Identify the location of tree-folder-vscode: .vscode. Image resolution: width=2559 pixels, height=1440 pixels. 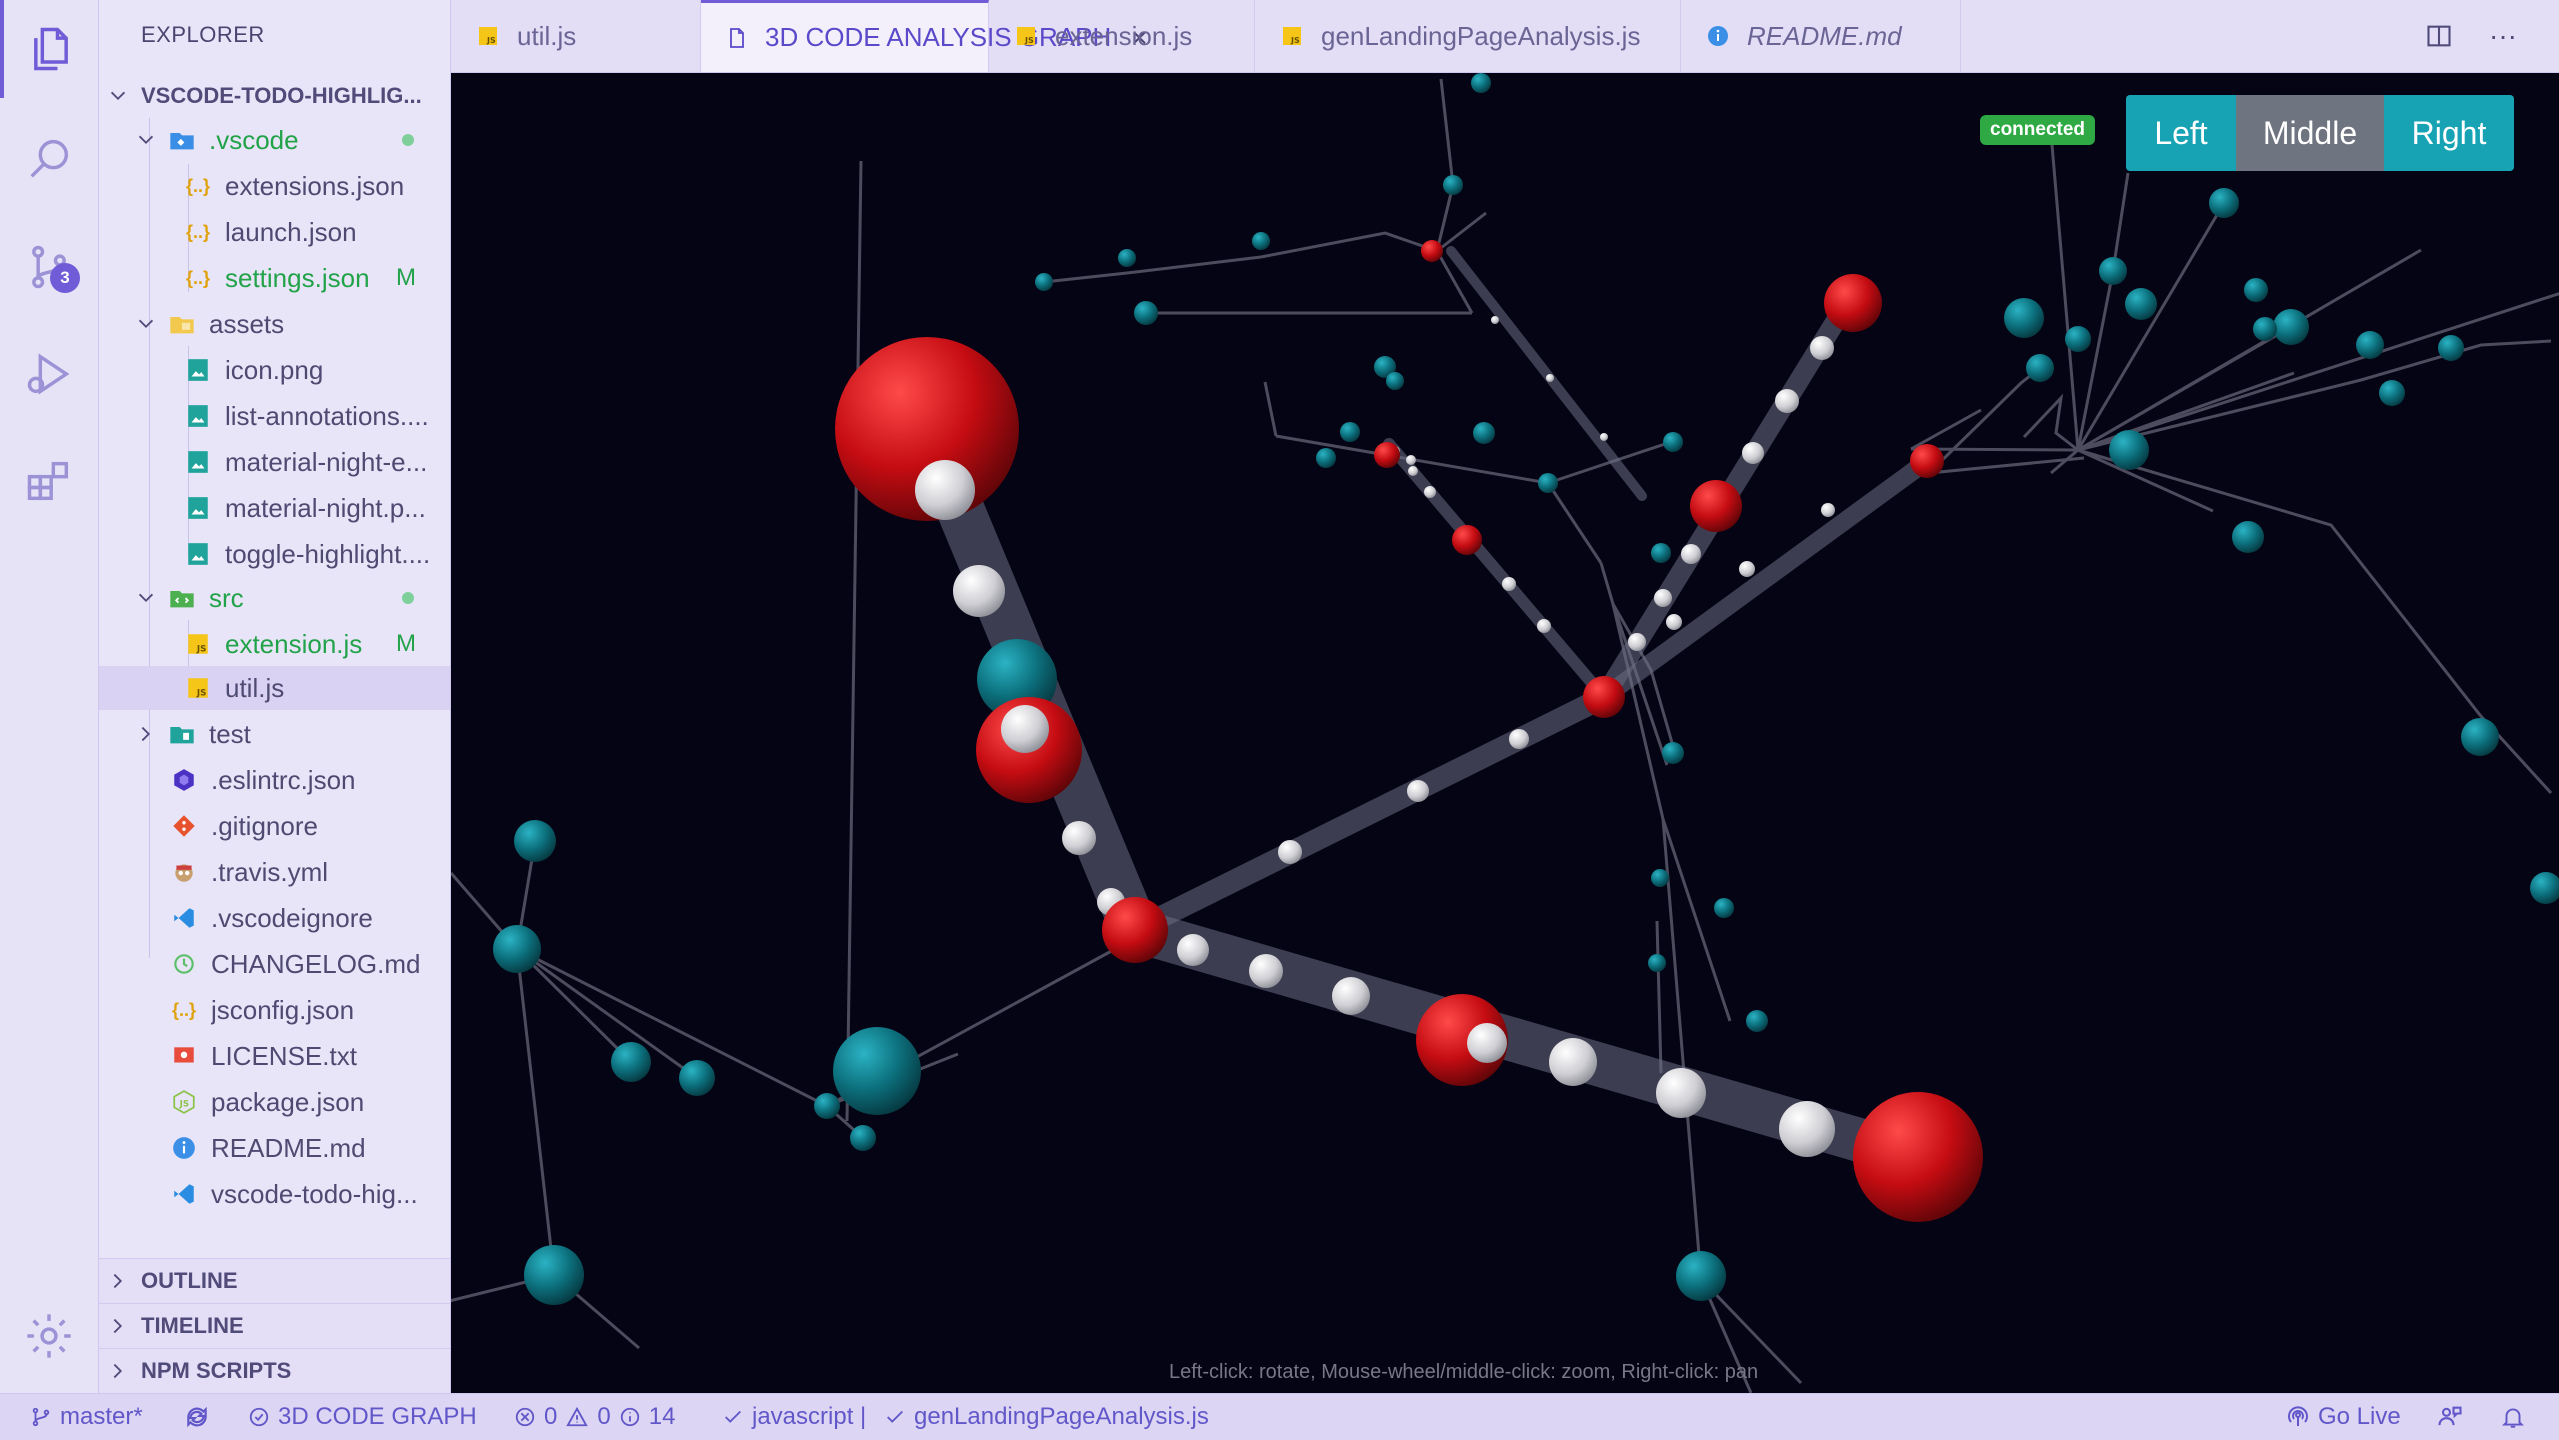
(274, 140).